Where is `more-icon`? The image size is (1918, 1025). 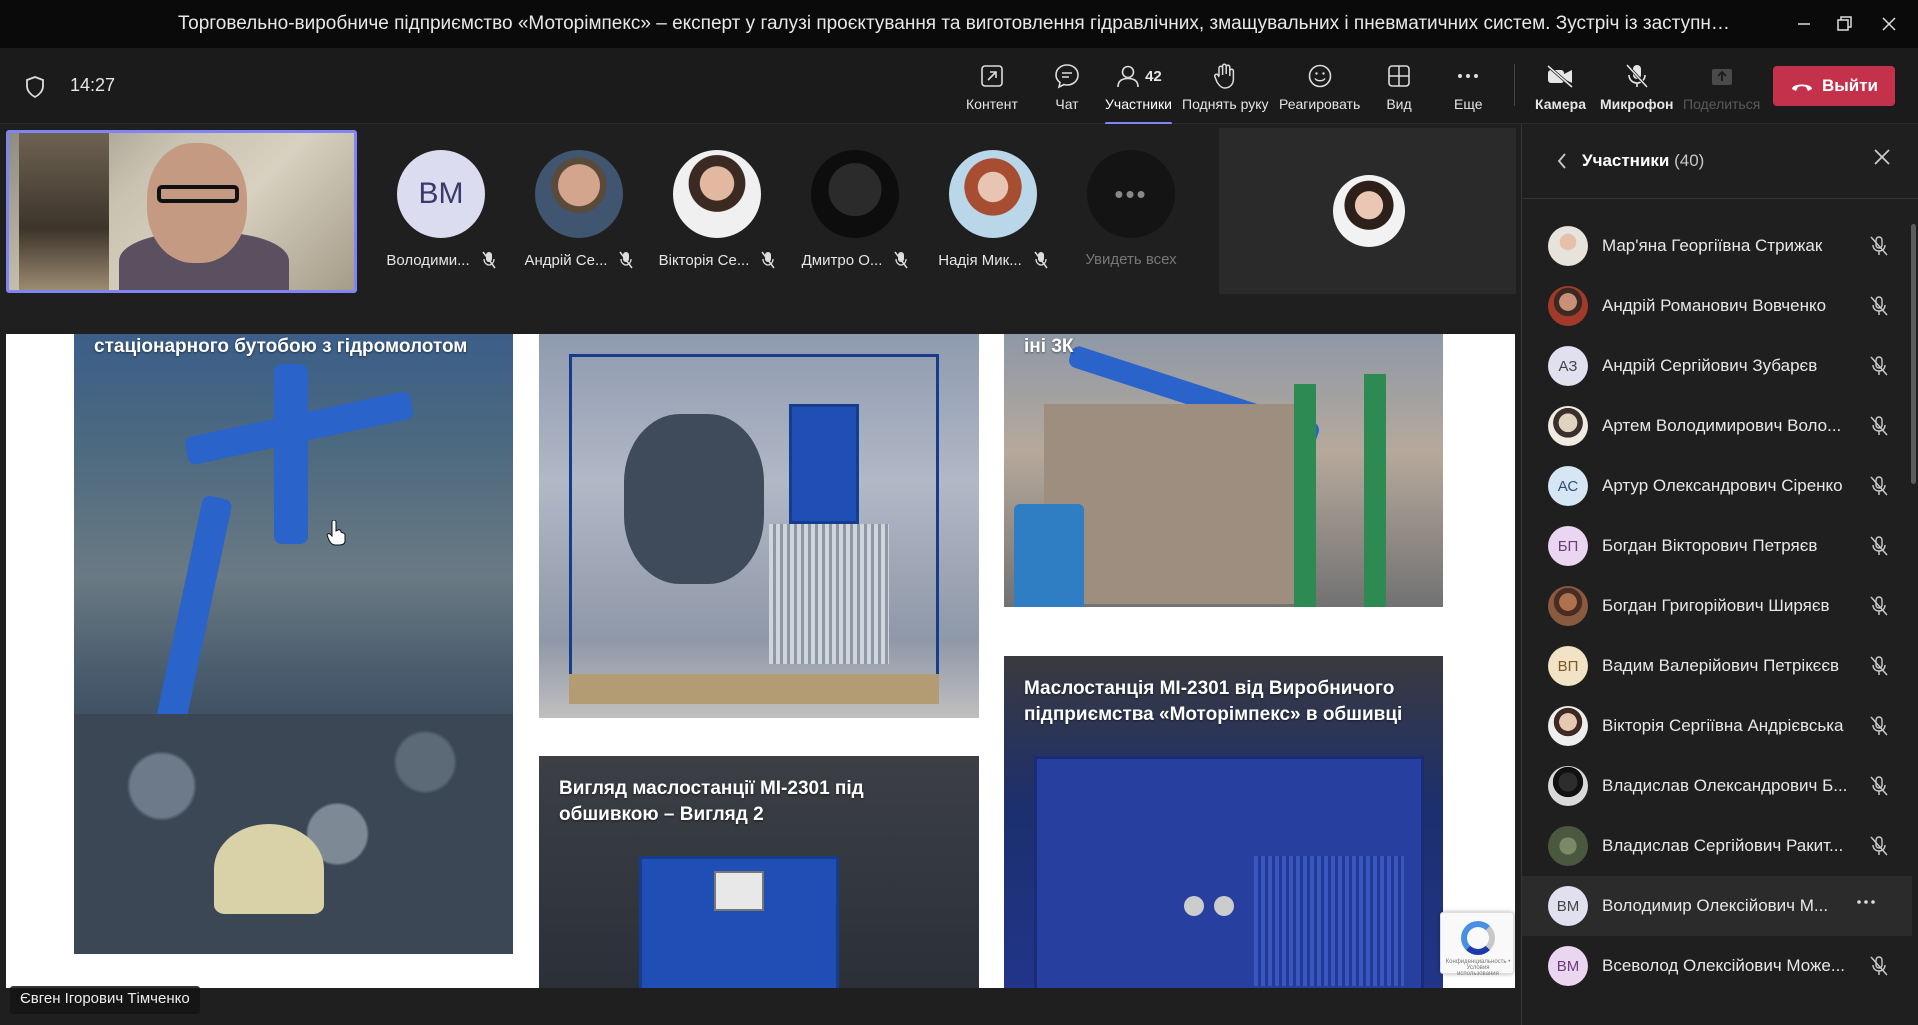 more-icon is located at coordinates (1468, 76).